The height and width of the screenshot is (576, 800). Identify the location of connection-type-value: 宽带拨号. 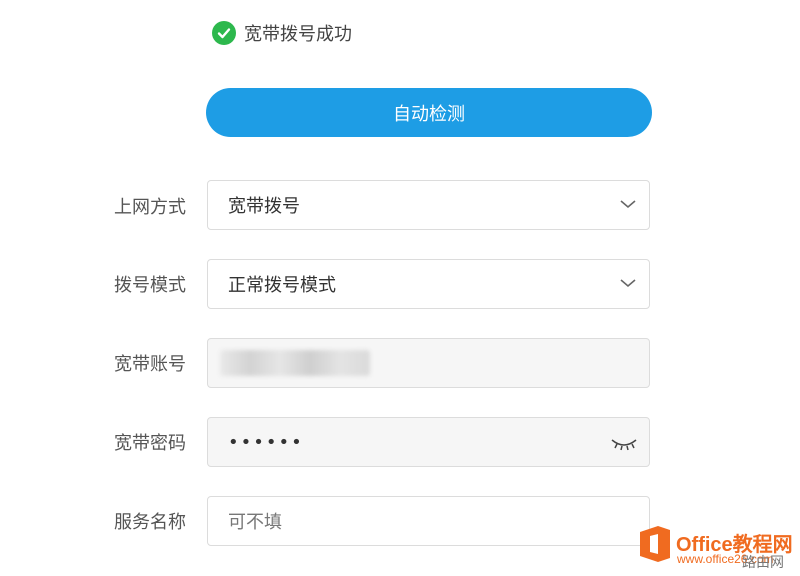
(264, 206).